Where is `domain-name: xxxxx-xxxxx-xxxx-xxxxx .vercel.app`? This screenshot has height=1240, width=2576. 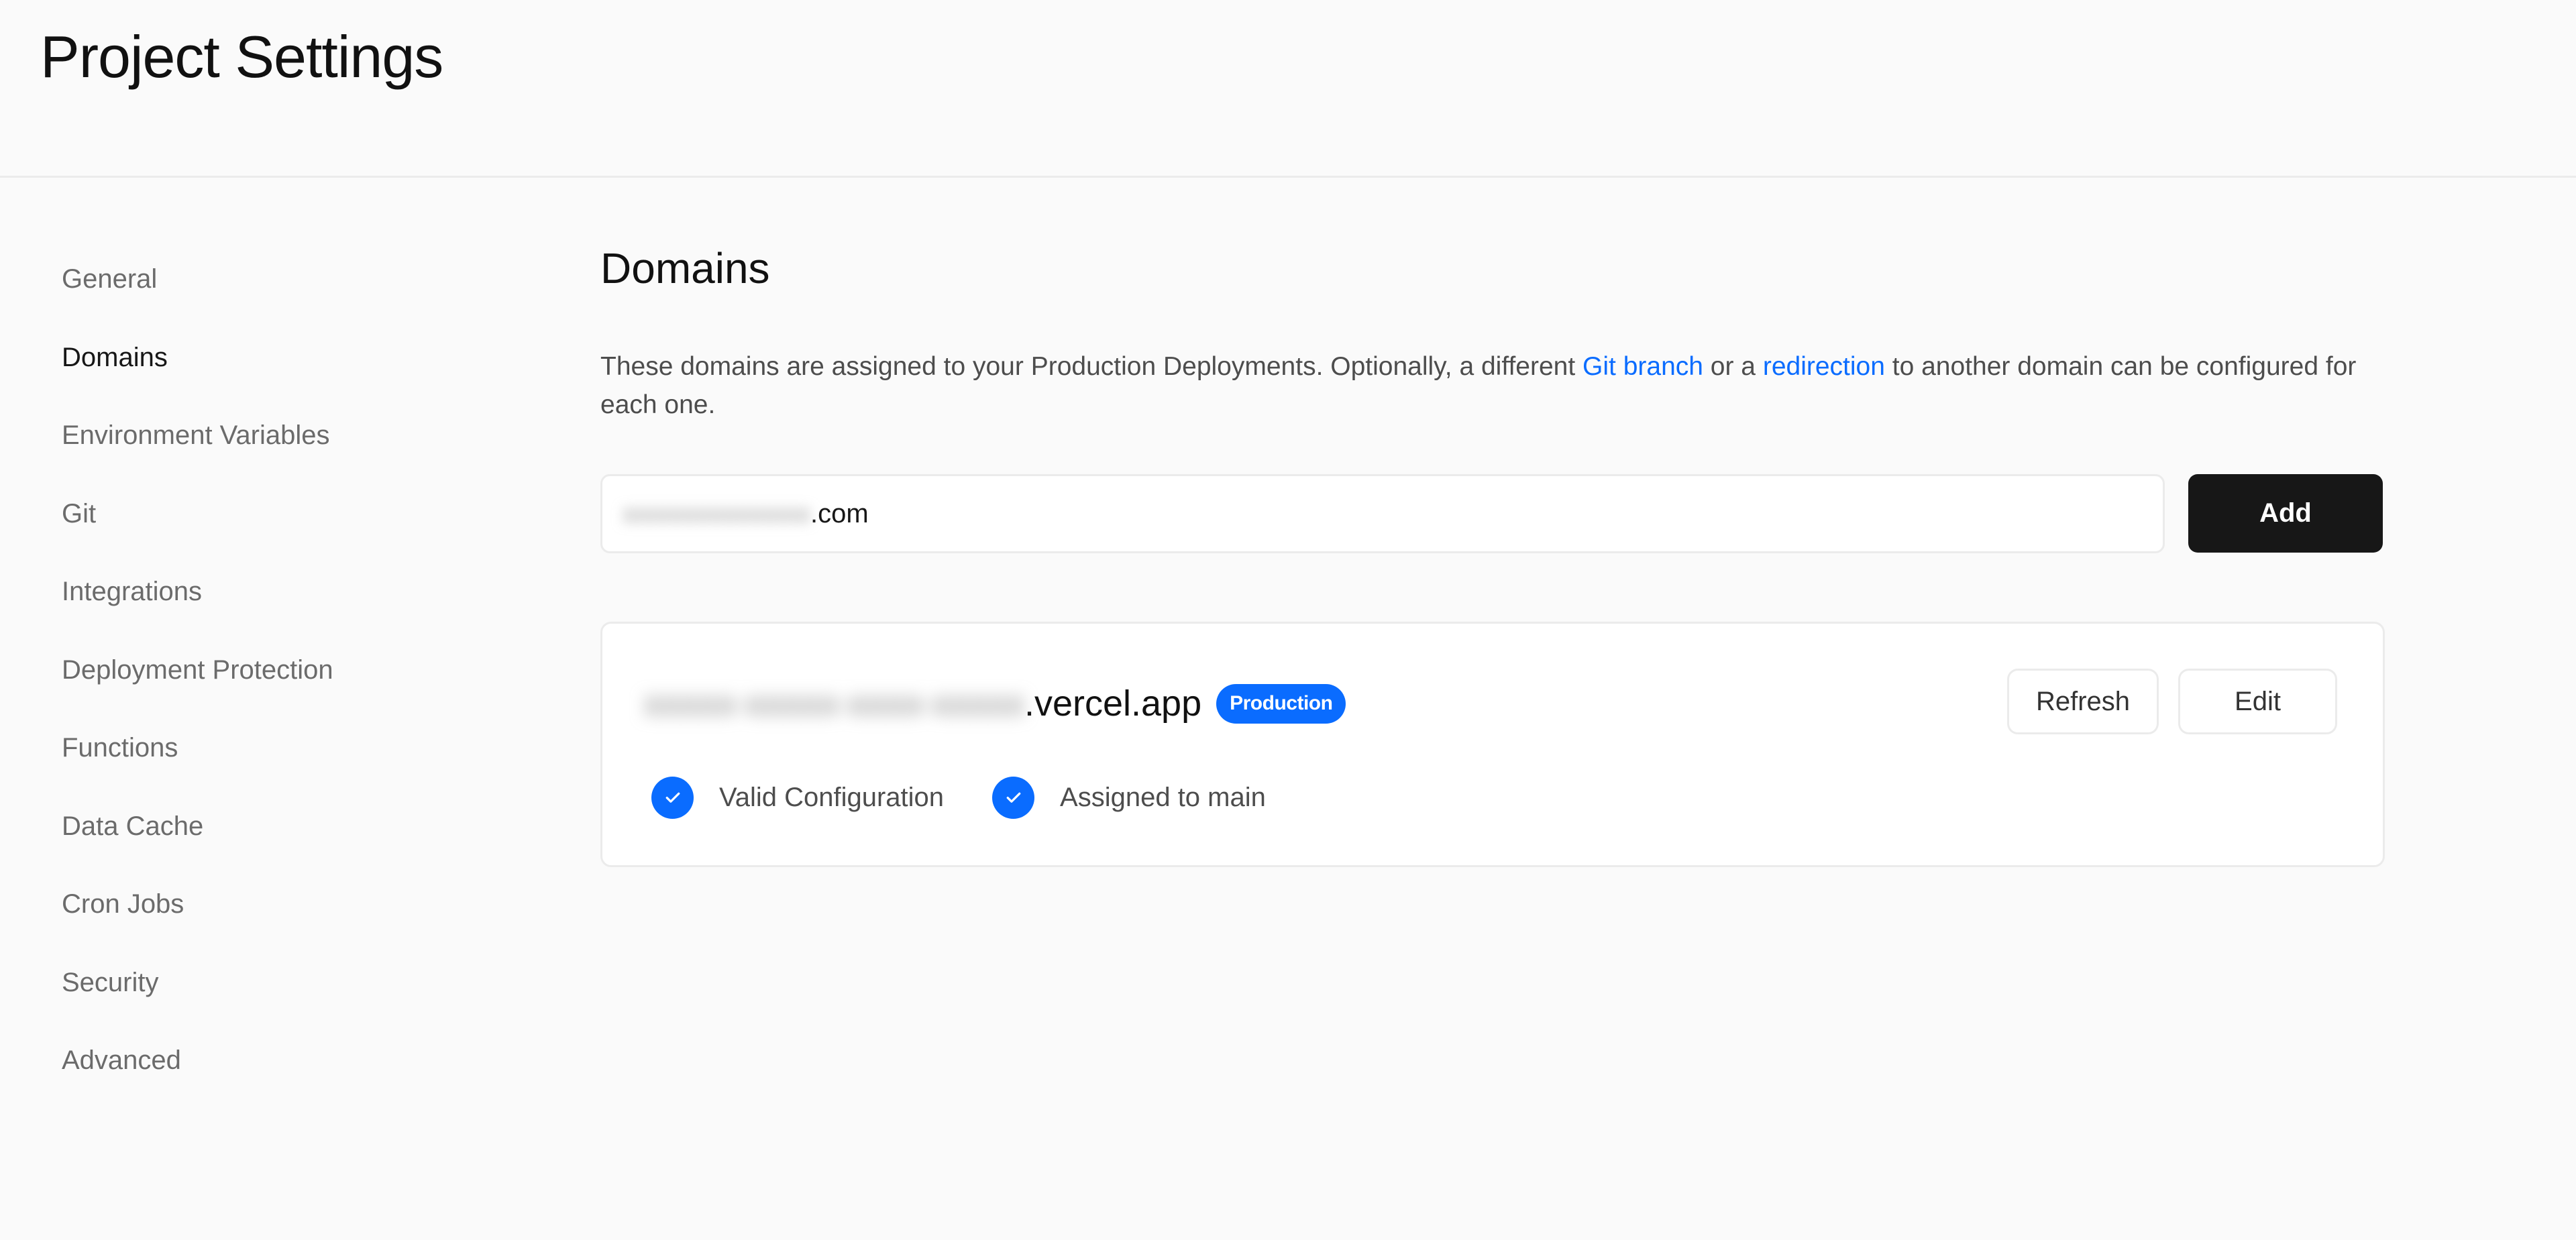
domain-name: xxxxx-xxxxx-xxxx-xxxxx .vercel.app is located at coordinates (922, 704).